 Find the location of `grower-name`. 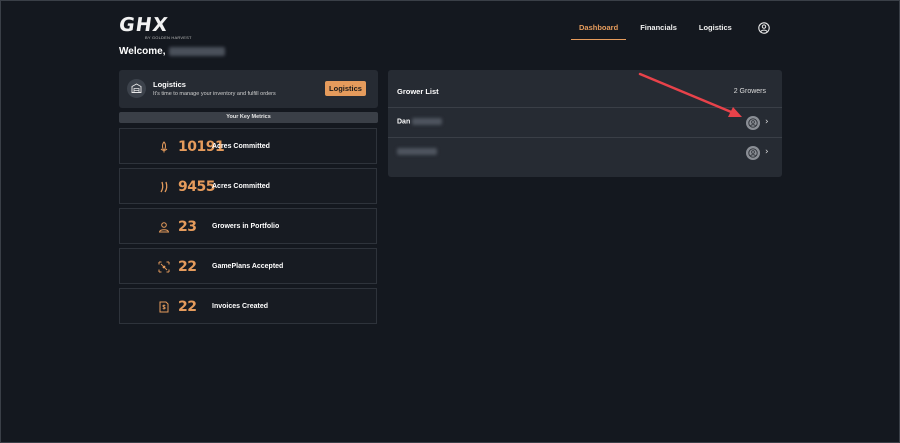

grower-name is located at coordinates (417, 151).